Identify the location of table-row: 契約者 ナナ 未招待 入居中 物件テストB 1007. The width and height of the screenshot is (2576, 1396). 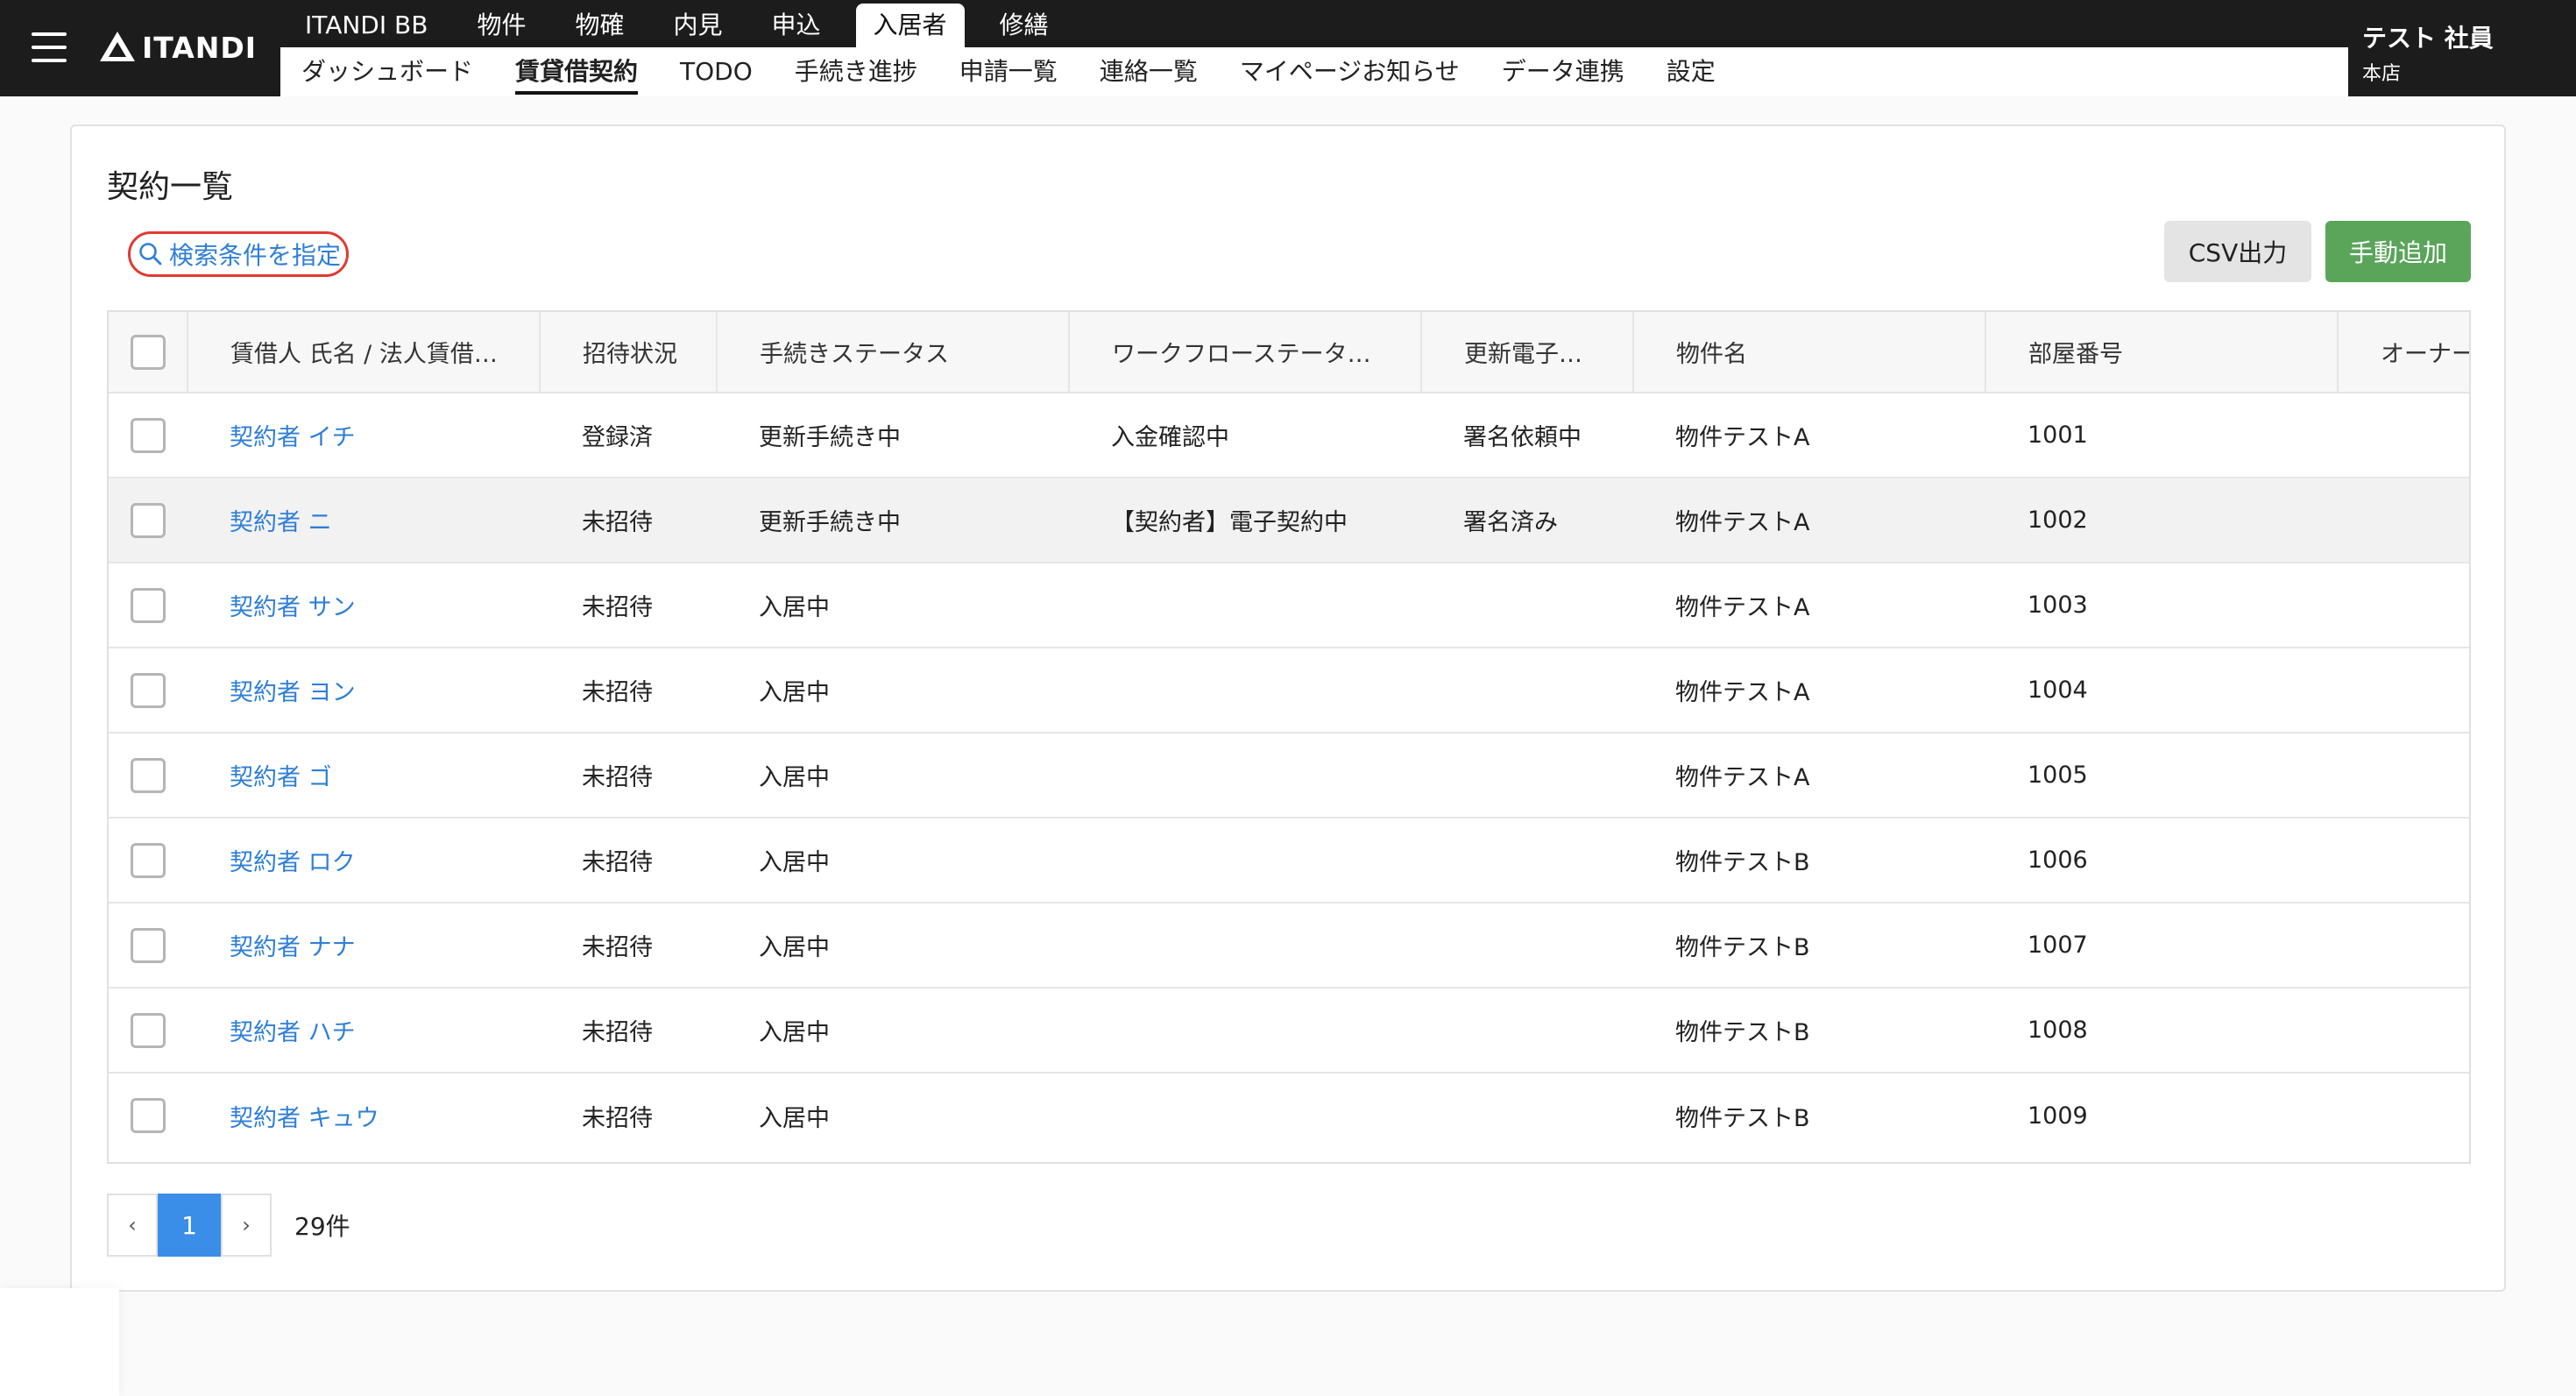
(1289, 945).